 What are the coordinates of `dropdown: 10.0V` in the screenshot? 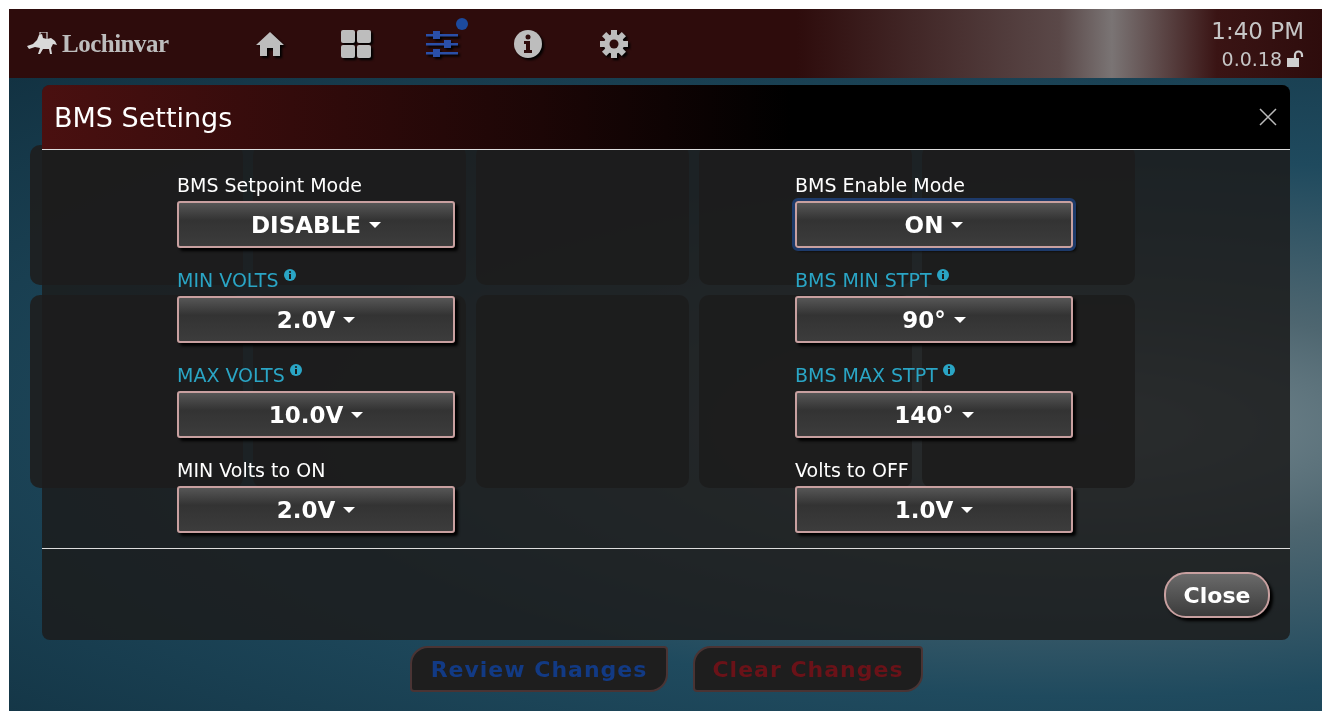 It's located at (316, 414).